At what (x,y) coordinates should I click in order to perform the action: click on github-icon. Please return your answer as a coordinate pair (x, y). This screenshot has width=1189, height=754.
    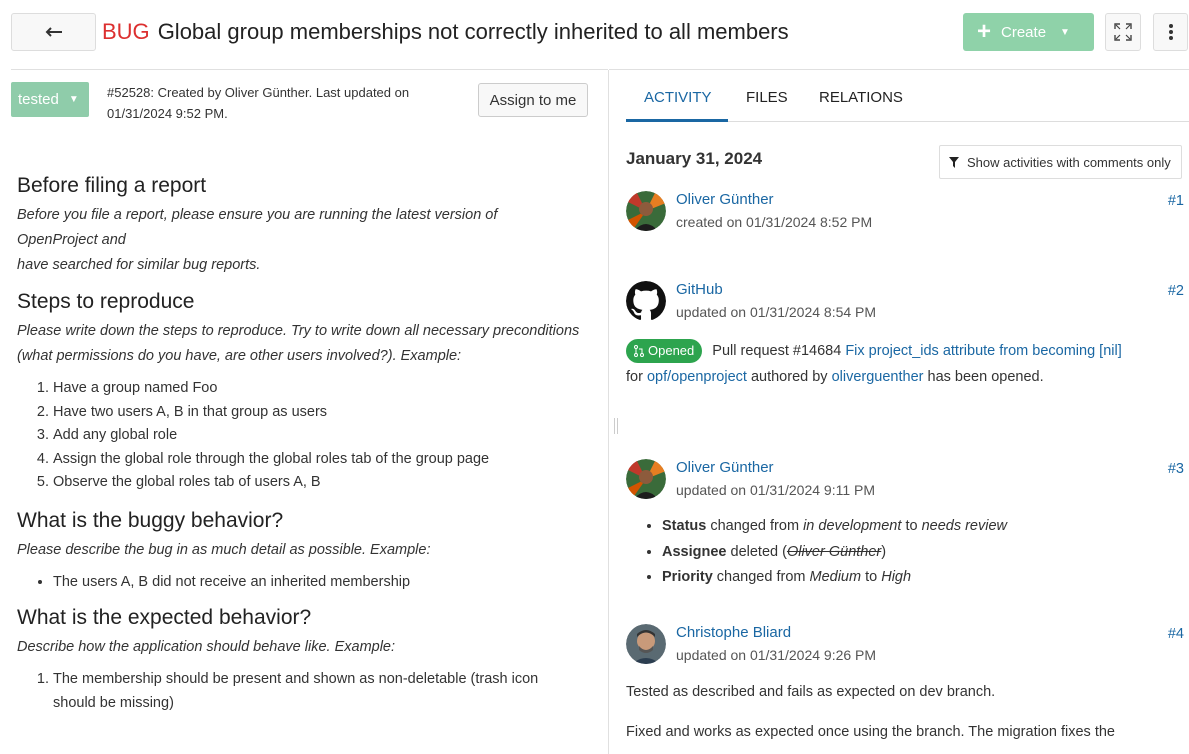
    Looking at the image, I should click on (646, 301).